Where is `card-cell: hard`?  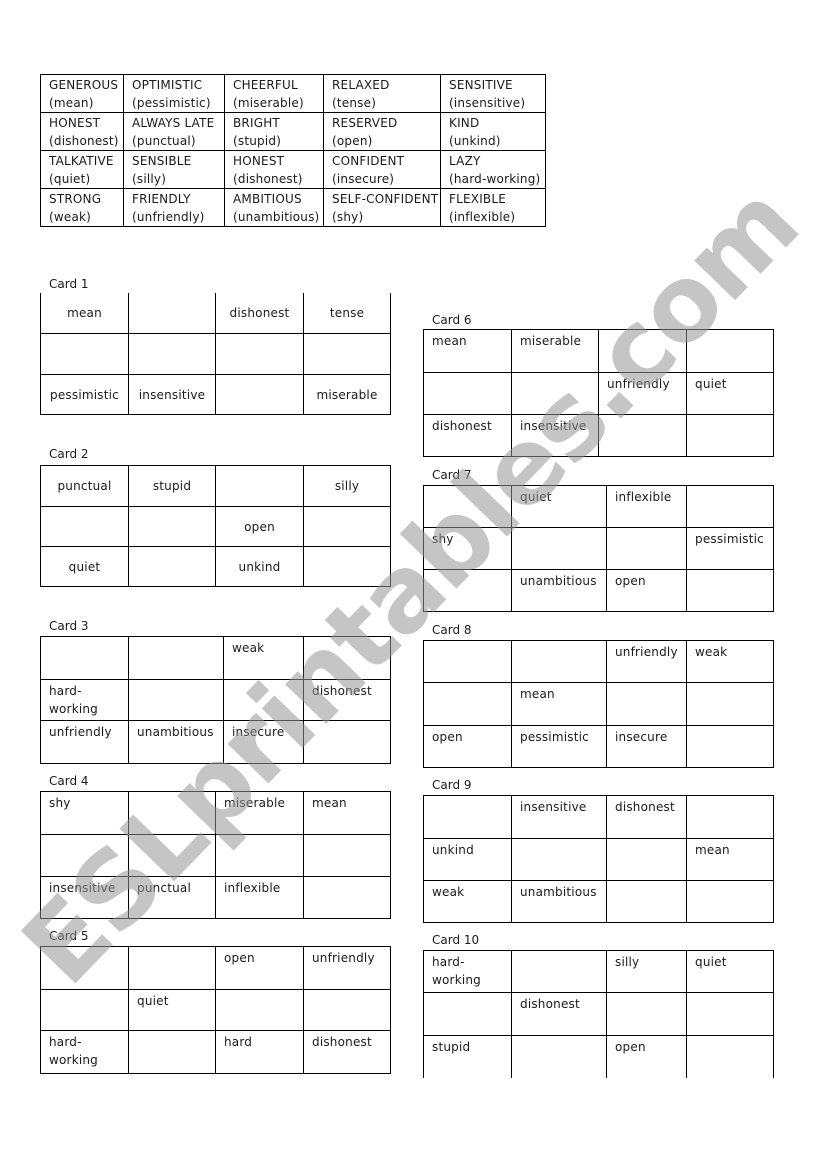 card-cell: hard is located at coordinates (259, 1052).